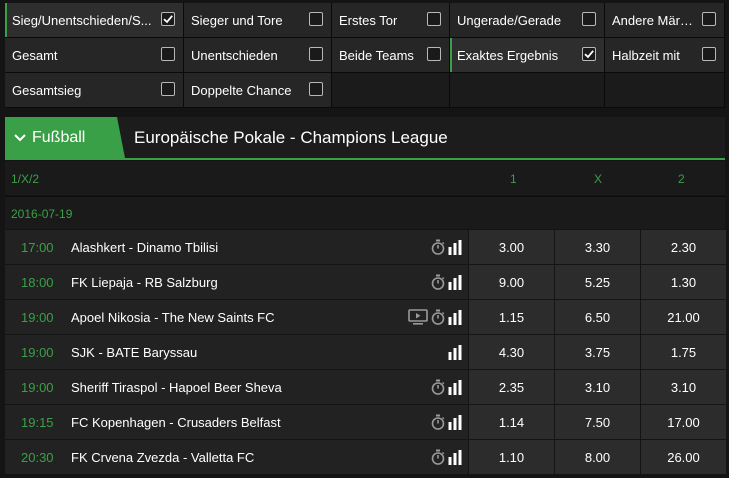 This screenshot has height=478, width=729. What do you see at coordinates (258, 20) in the screenshot?
I see `market-filter-1: Sieger und Tore` at bounding box center [258, 20].